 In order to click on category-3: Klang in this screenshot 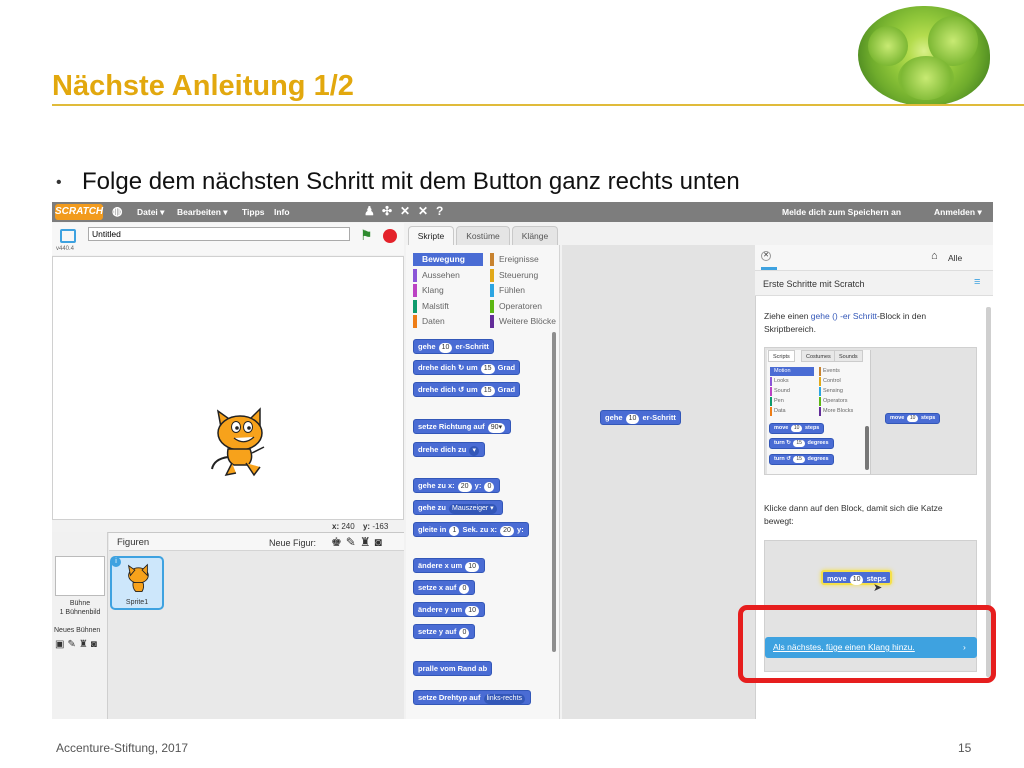, I will do `click(448, 290)`.